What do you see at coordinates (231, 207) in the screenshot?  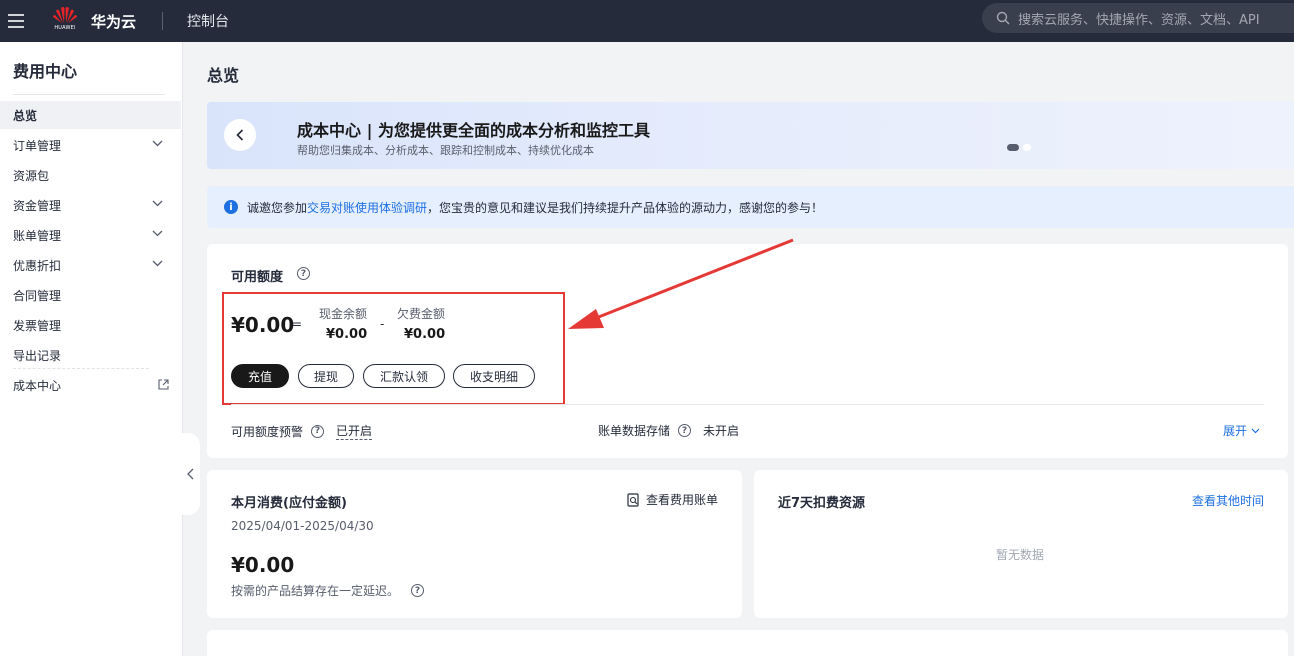 I see `info-icon: i` at bounding box center [231, 207].